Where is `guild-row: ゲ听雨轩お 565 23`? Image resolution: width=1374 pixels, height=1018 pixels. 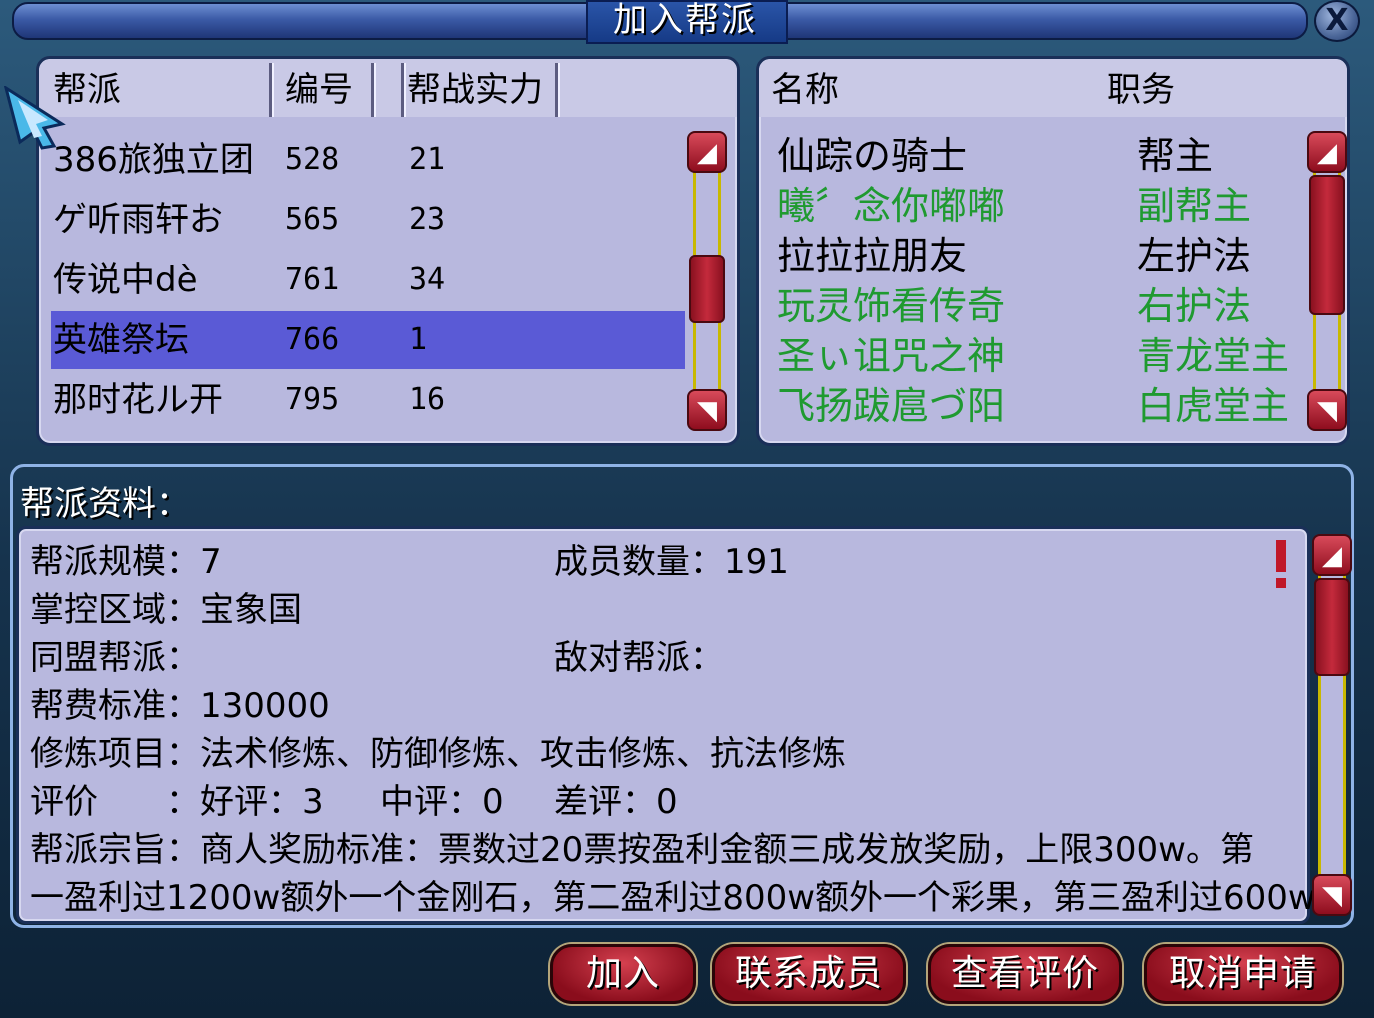 guild-row: ゲ听雨轩お 565 23 is located at coordinates (368, 220).